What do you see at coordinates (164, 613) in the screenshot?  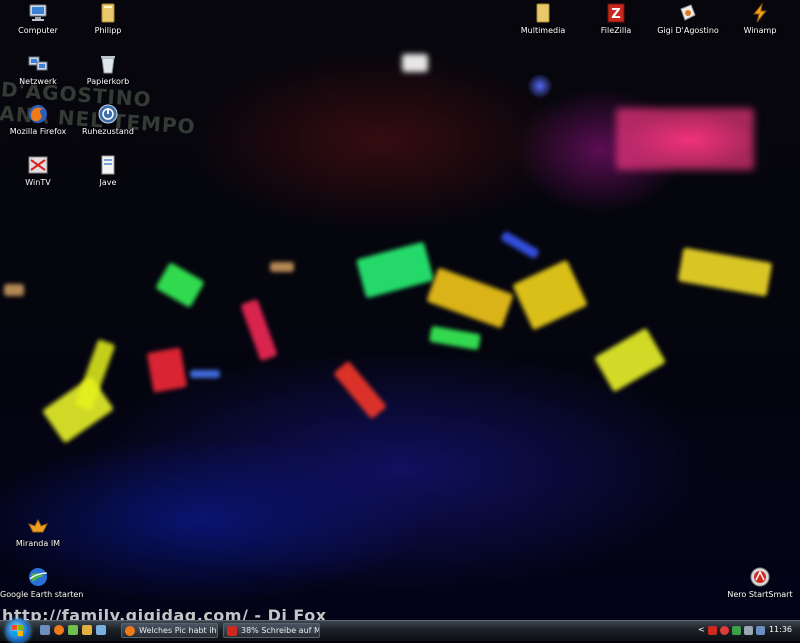 I see `wallpaper-watermark: http://family.gigidag.com/ - Dj Fox` at bounding box center [164, 613].